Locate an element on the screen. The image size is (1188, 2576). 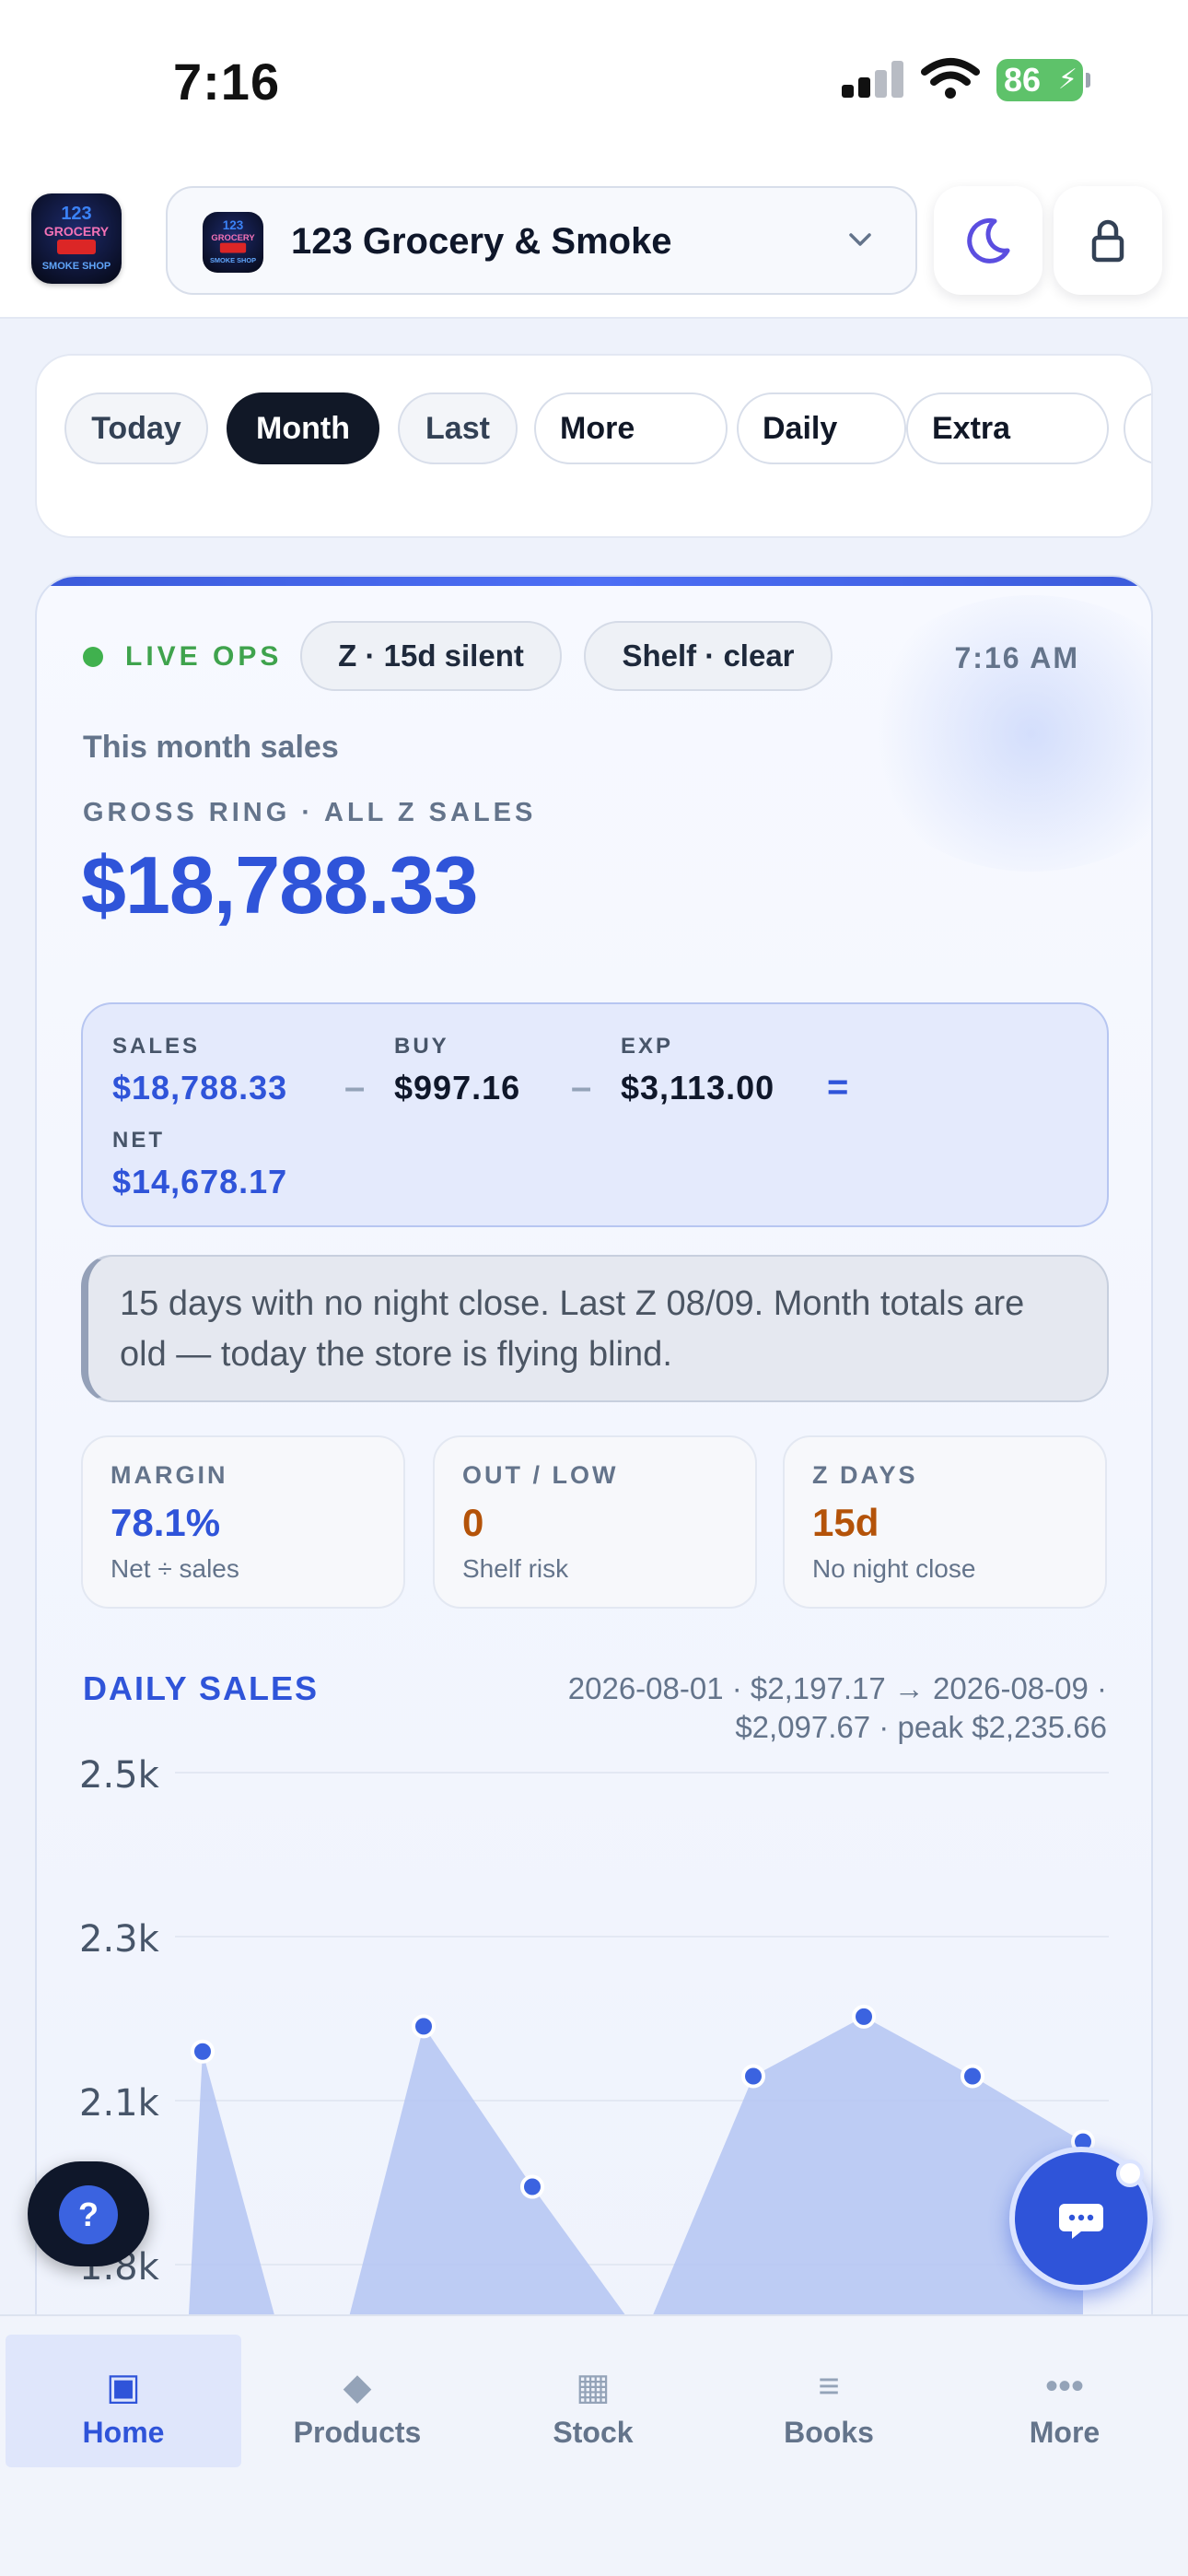
nav-label: Books is located at coordinates (829, 2432).